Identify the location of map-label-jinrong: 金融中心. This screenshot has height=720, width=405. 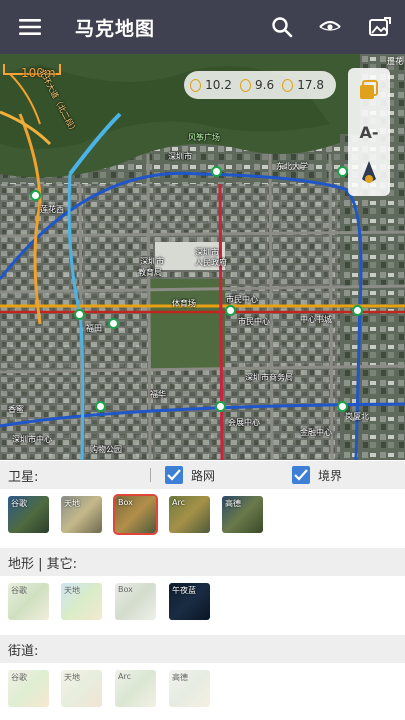
(316, 432).